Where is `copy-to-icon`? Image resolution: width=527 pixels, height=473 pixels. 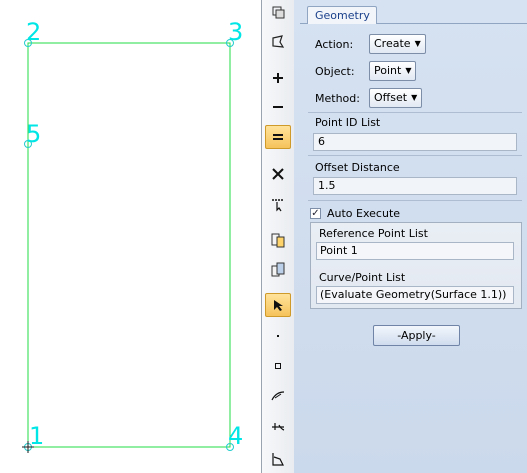 copy-to-icon is located at coordinates (278, 240).